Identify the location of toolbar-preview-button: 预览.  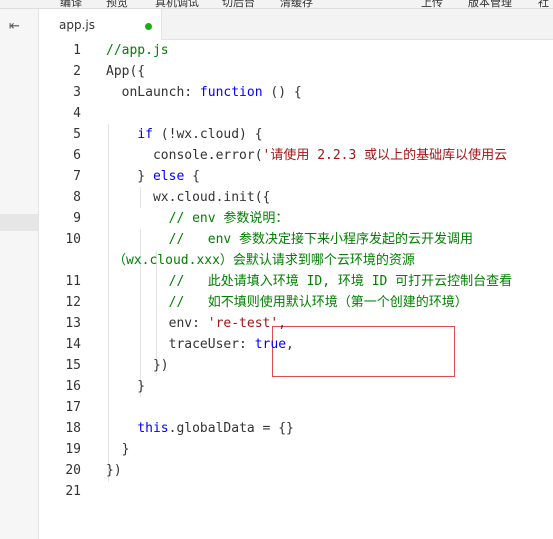
(117, 4).